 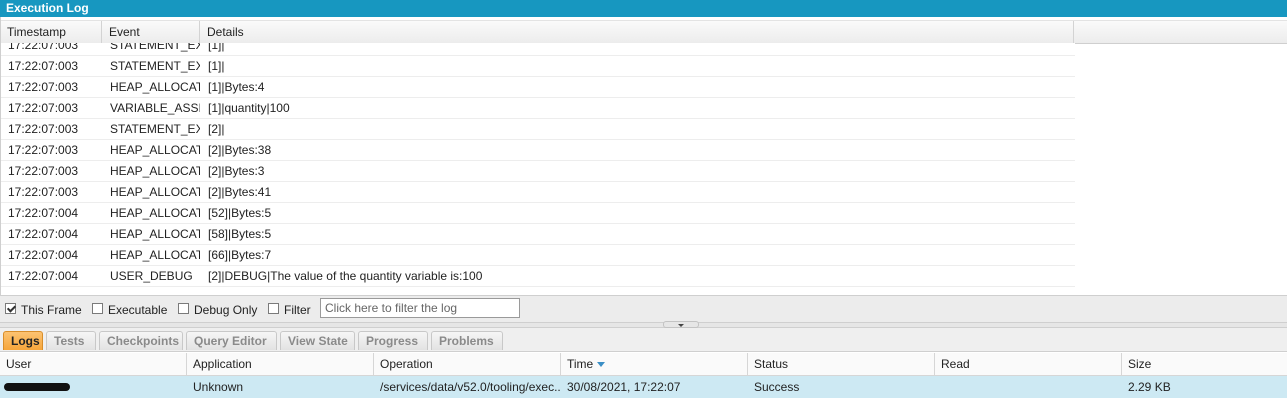 I want to click on cell-size: 2.29 KB, so click(x=1149, y=387).